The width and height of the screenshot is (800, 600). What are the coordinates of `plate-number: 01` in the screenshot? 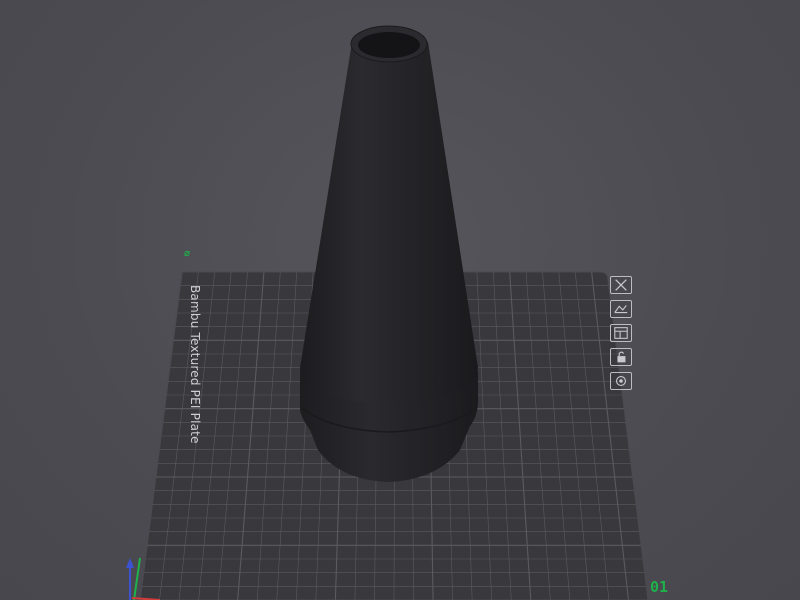 It's located at (659, 587).